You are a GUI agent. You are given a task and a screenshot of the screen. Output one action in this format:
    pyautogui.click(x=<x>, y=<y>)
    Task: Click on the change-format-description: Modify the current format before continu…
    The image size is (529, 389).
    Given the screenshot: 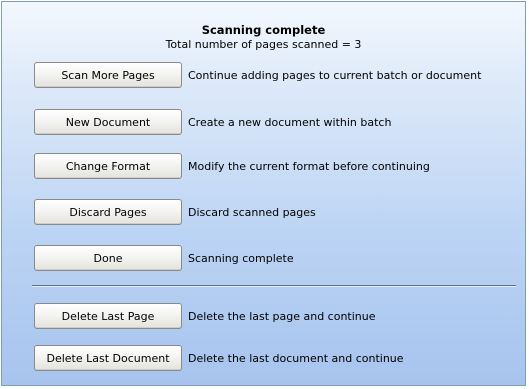 What is the action you would take?
    pyautogui.click(x=309, y=166)
    